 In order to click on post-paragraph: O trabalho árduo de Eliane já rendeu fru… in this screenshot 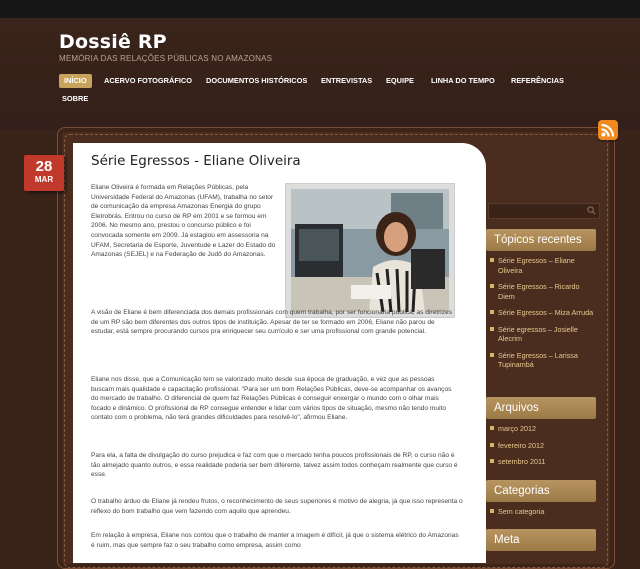, I will do `click(277, 506)`.